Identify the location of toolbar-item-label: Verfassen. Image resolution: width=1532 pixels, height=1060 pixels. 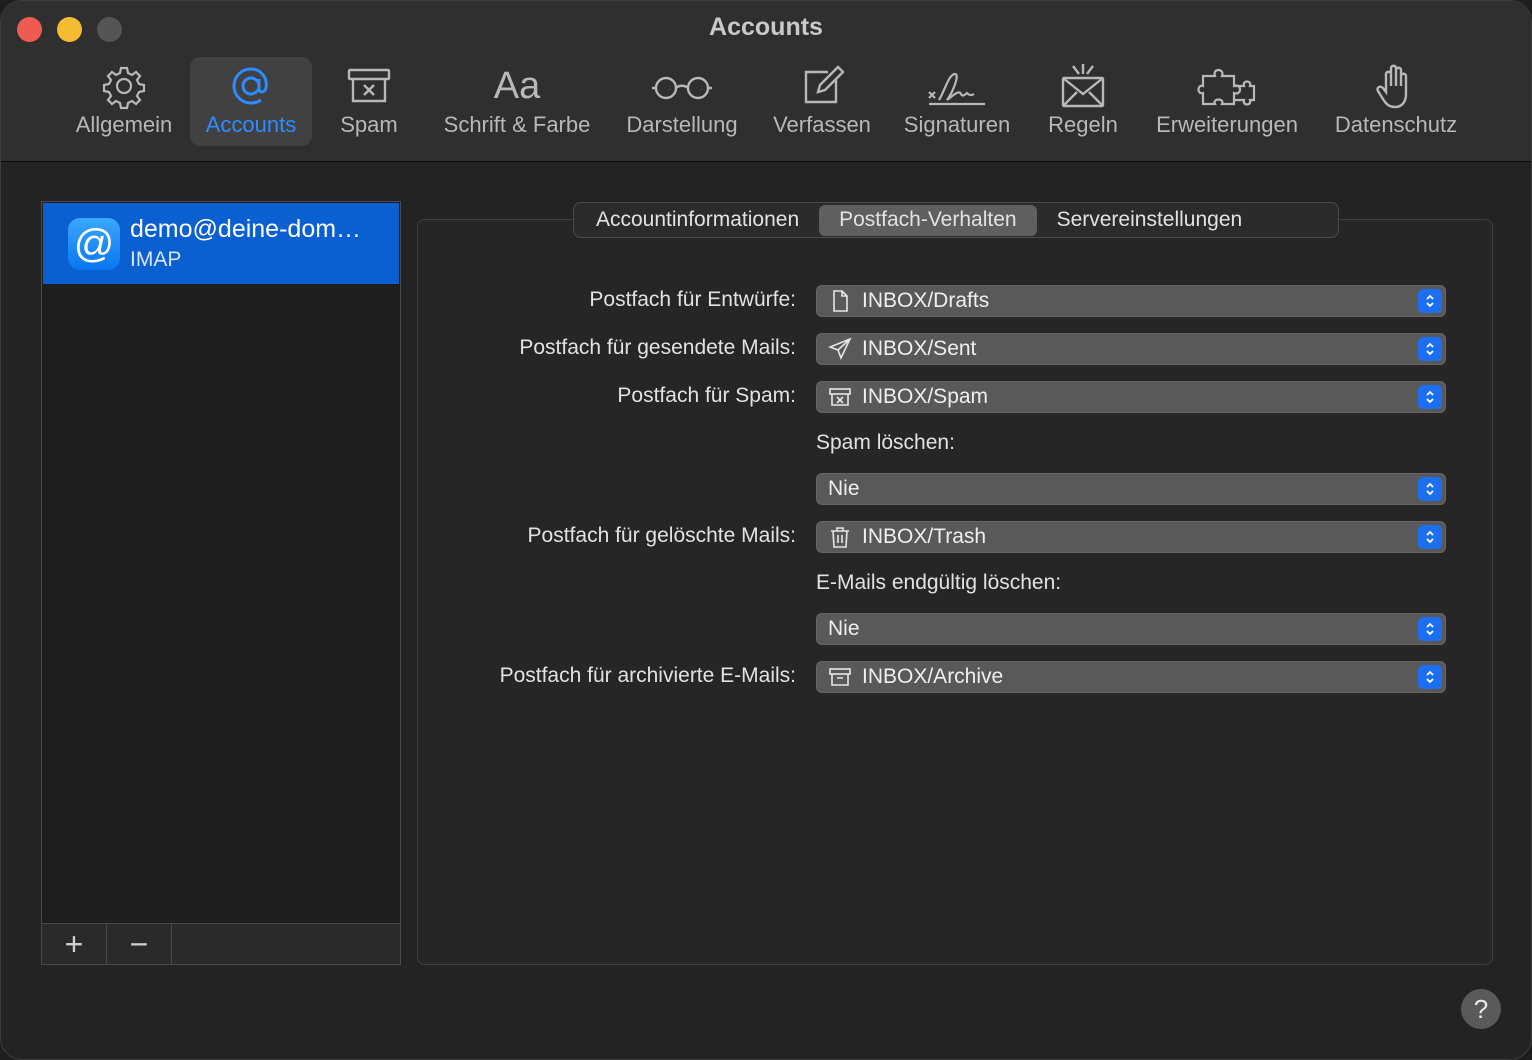
(822, 124).